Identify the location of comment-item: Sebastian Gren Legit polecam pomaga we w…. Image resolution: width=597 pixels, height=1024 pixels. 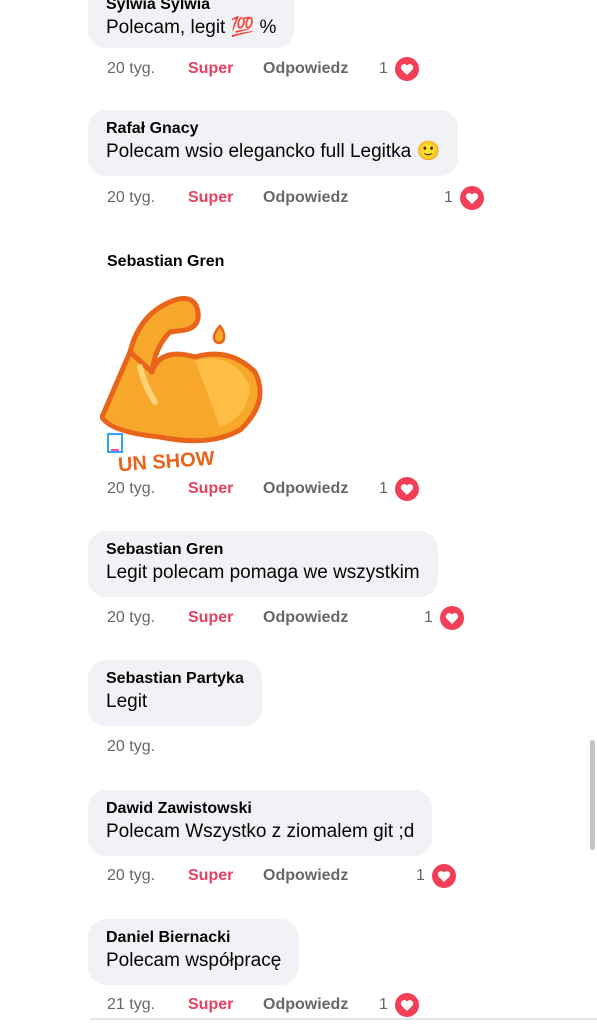
(263, 564).